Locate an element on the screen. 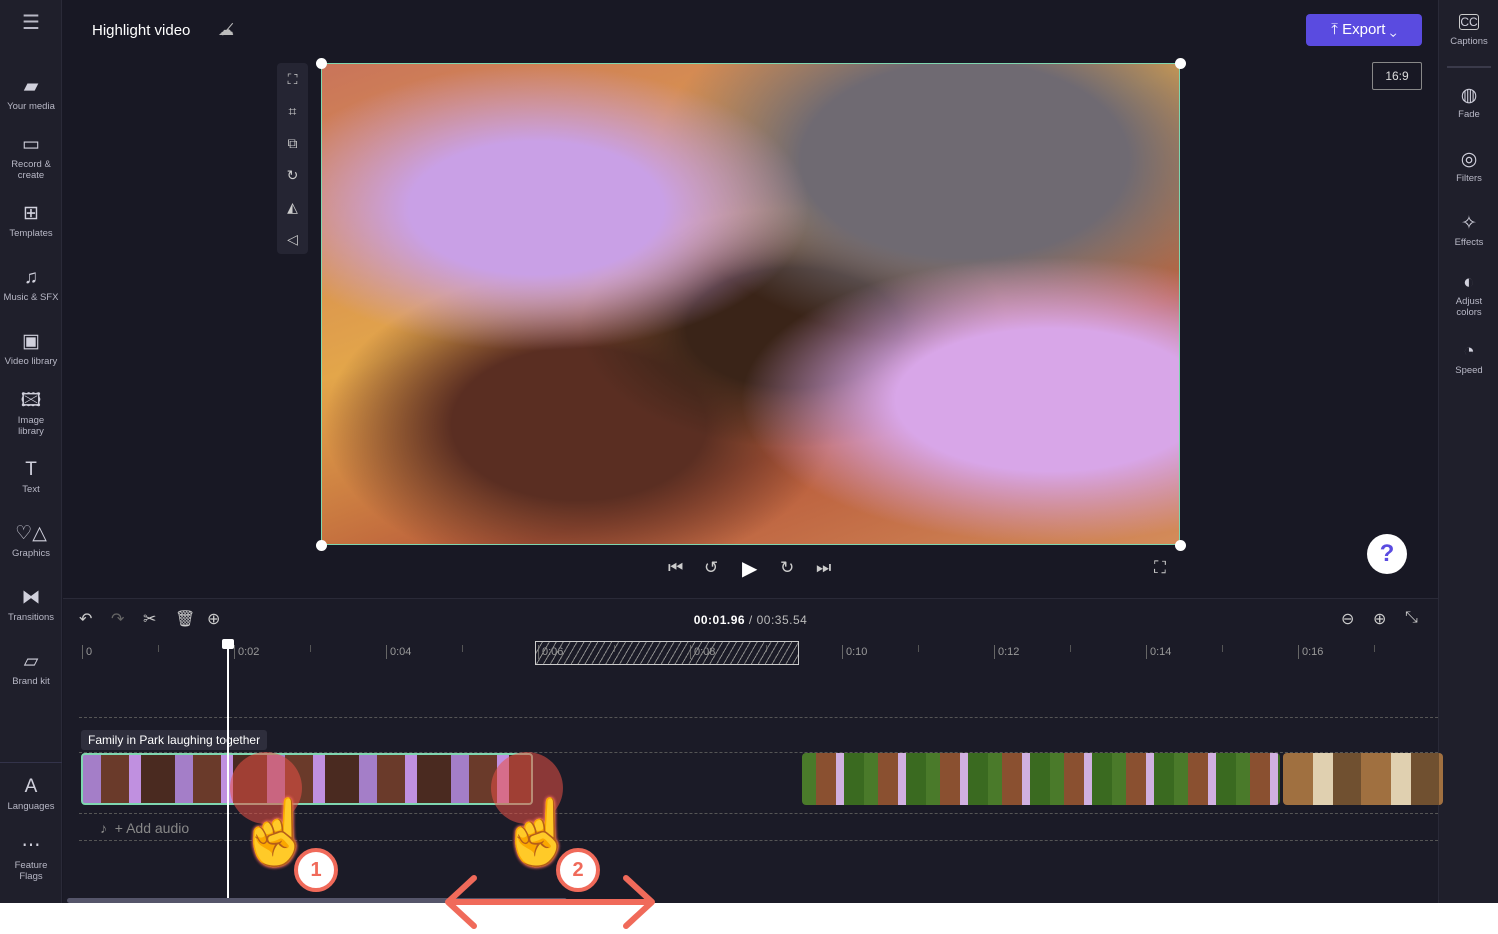 This screenshot has width=1498, height=934. clip-label: Family in Park laughing together is located at coordinates (174, 740).